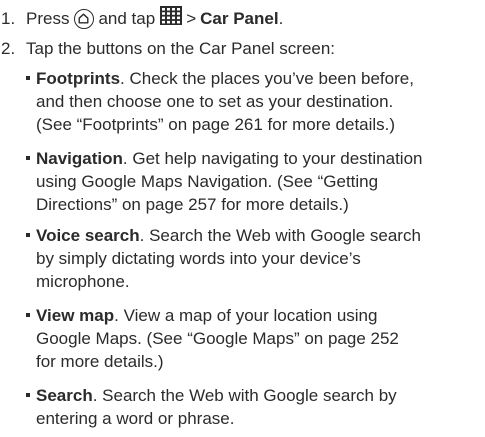  I want to click on bullet-title: Search, so click(64, 395).